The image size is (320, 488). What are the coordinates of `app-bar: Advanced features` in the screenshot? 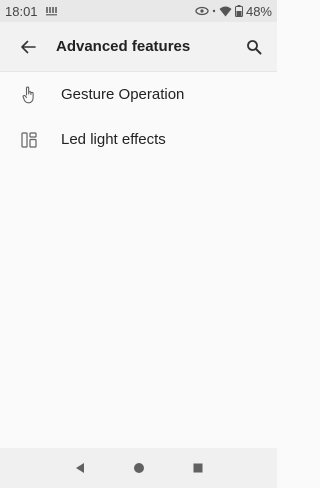 It's located at (138, 47).